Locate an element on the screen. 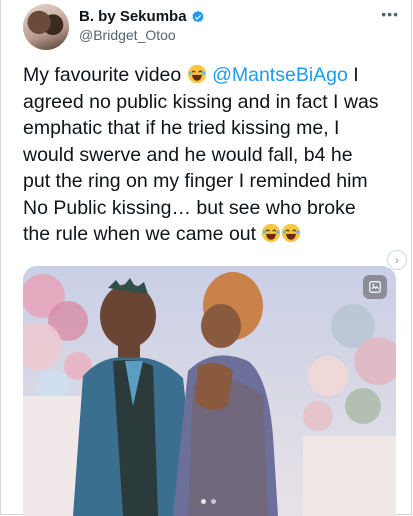  verified-badge-icon is located at coordinates (197, 16).